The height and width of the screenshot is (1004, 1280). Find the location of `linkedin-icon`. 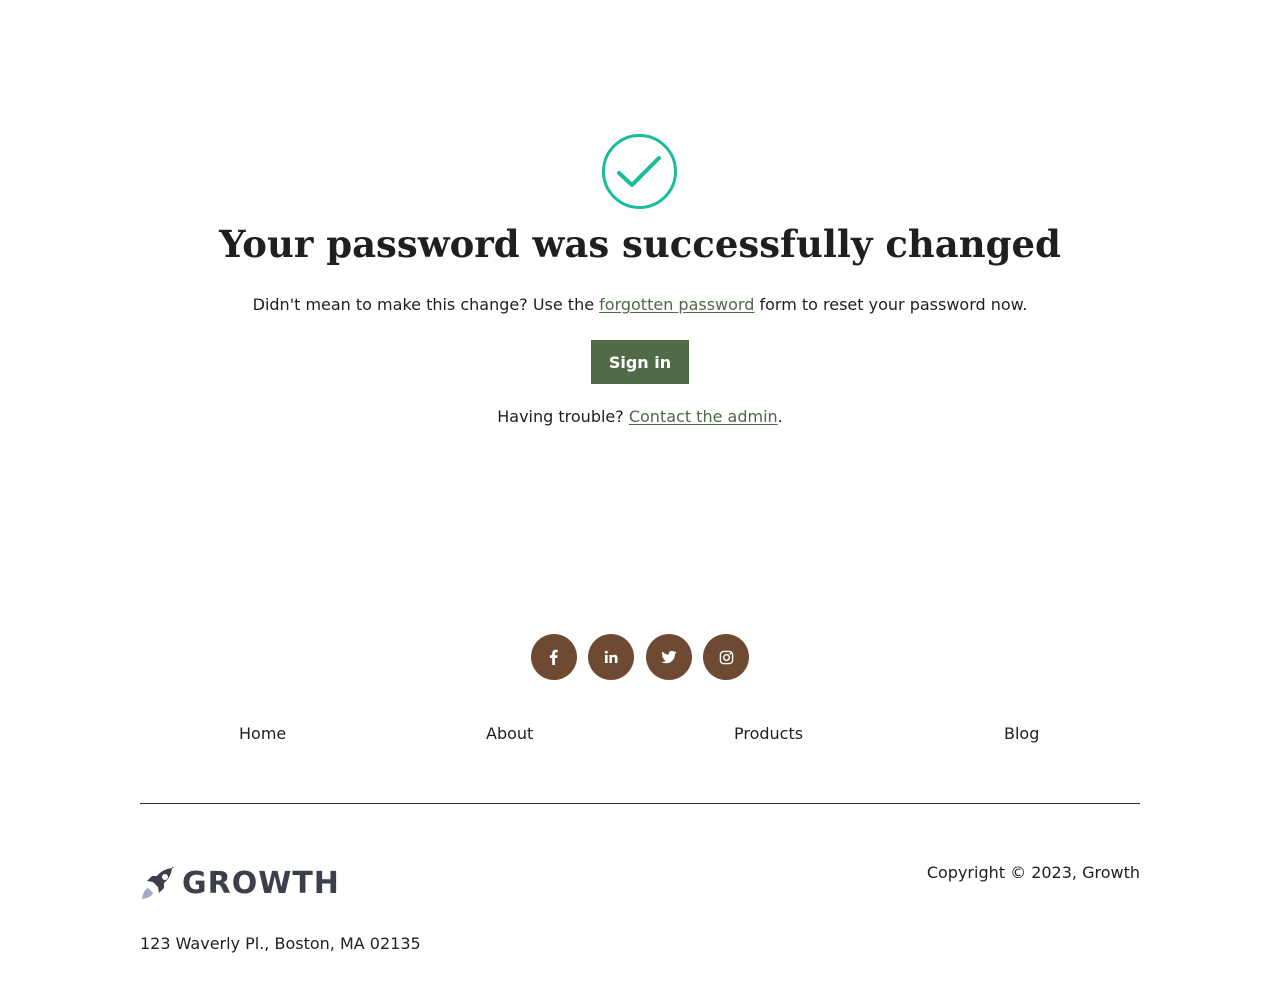

linkedin-icon is located at coordinates (611, 656).